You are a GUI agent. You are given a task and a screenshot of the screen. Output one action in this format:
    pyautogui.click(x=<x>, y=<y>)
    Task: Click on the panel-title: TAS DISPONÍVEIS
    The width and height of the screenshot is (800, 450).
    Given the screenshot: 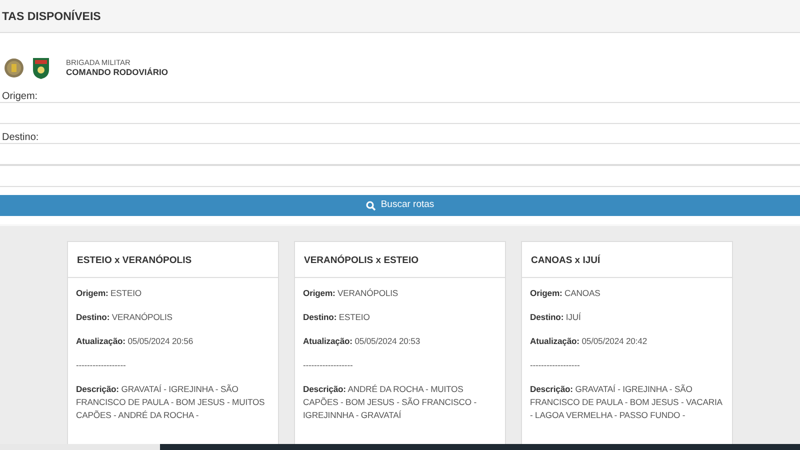 What is the action you would take?
    pyautogui.click(x=400, y=16)
    